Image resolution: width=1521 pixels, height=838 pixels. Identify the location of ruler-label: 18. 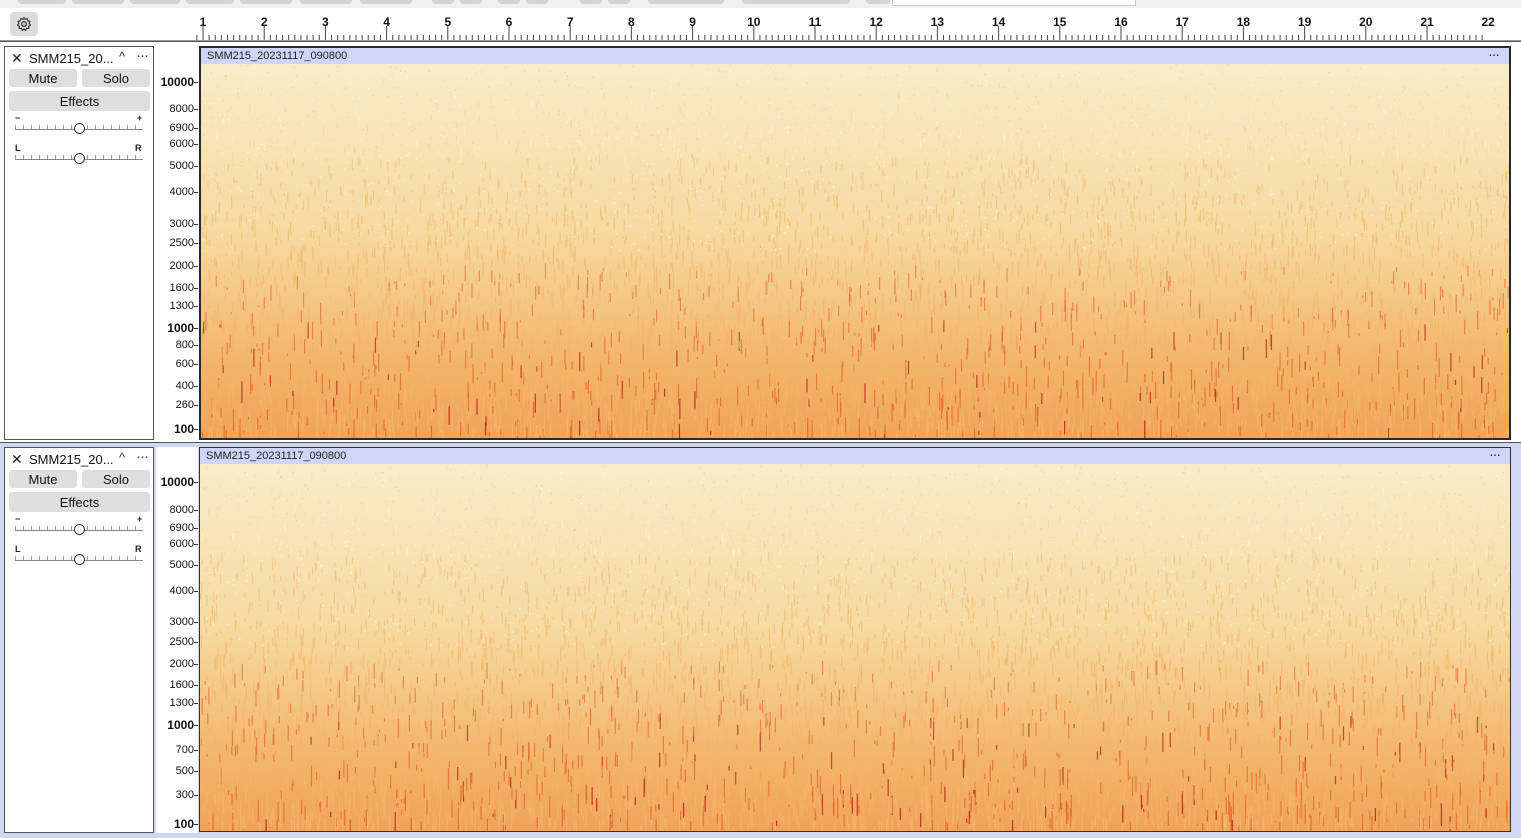
(1243, 22).